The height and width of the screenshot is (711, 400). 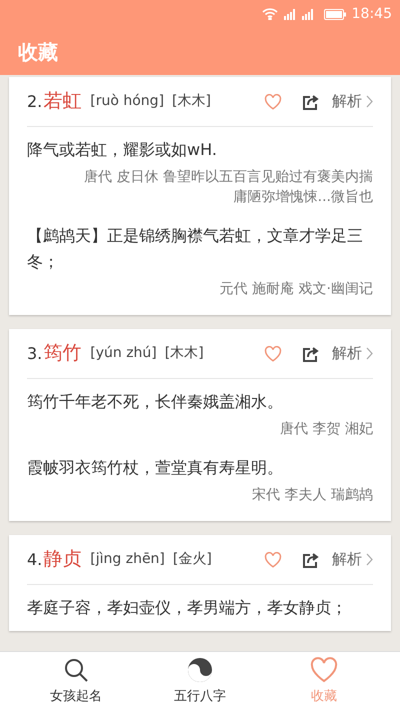 What do you see at coordinates (62, 101) in the screenshot?
I see `name-title: 若虹` at bounding box center [62, 101].